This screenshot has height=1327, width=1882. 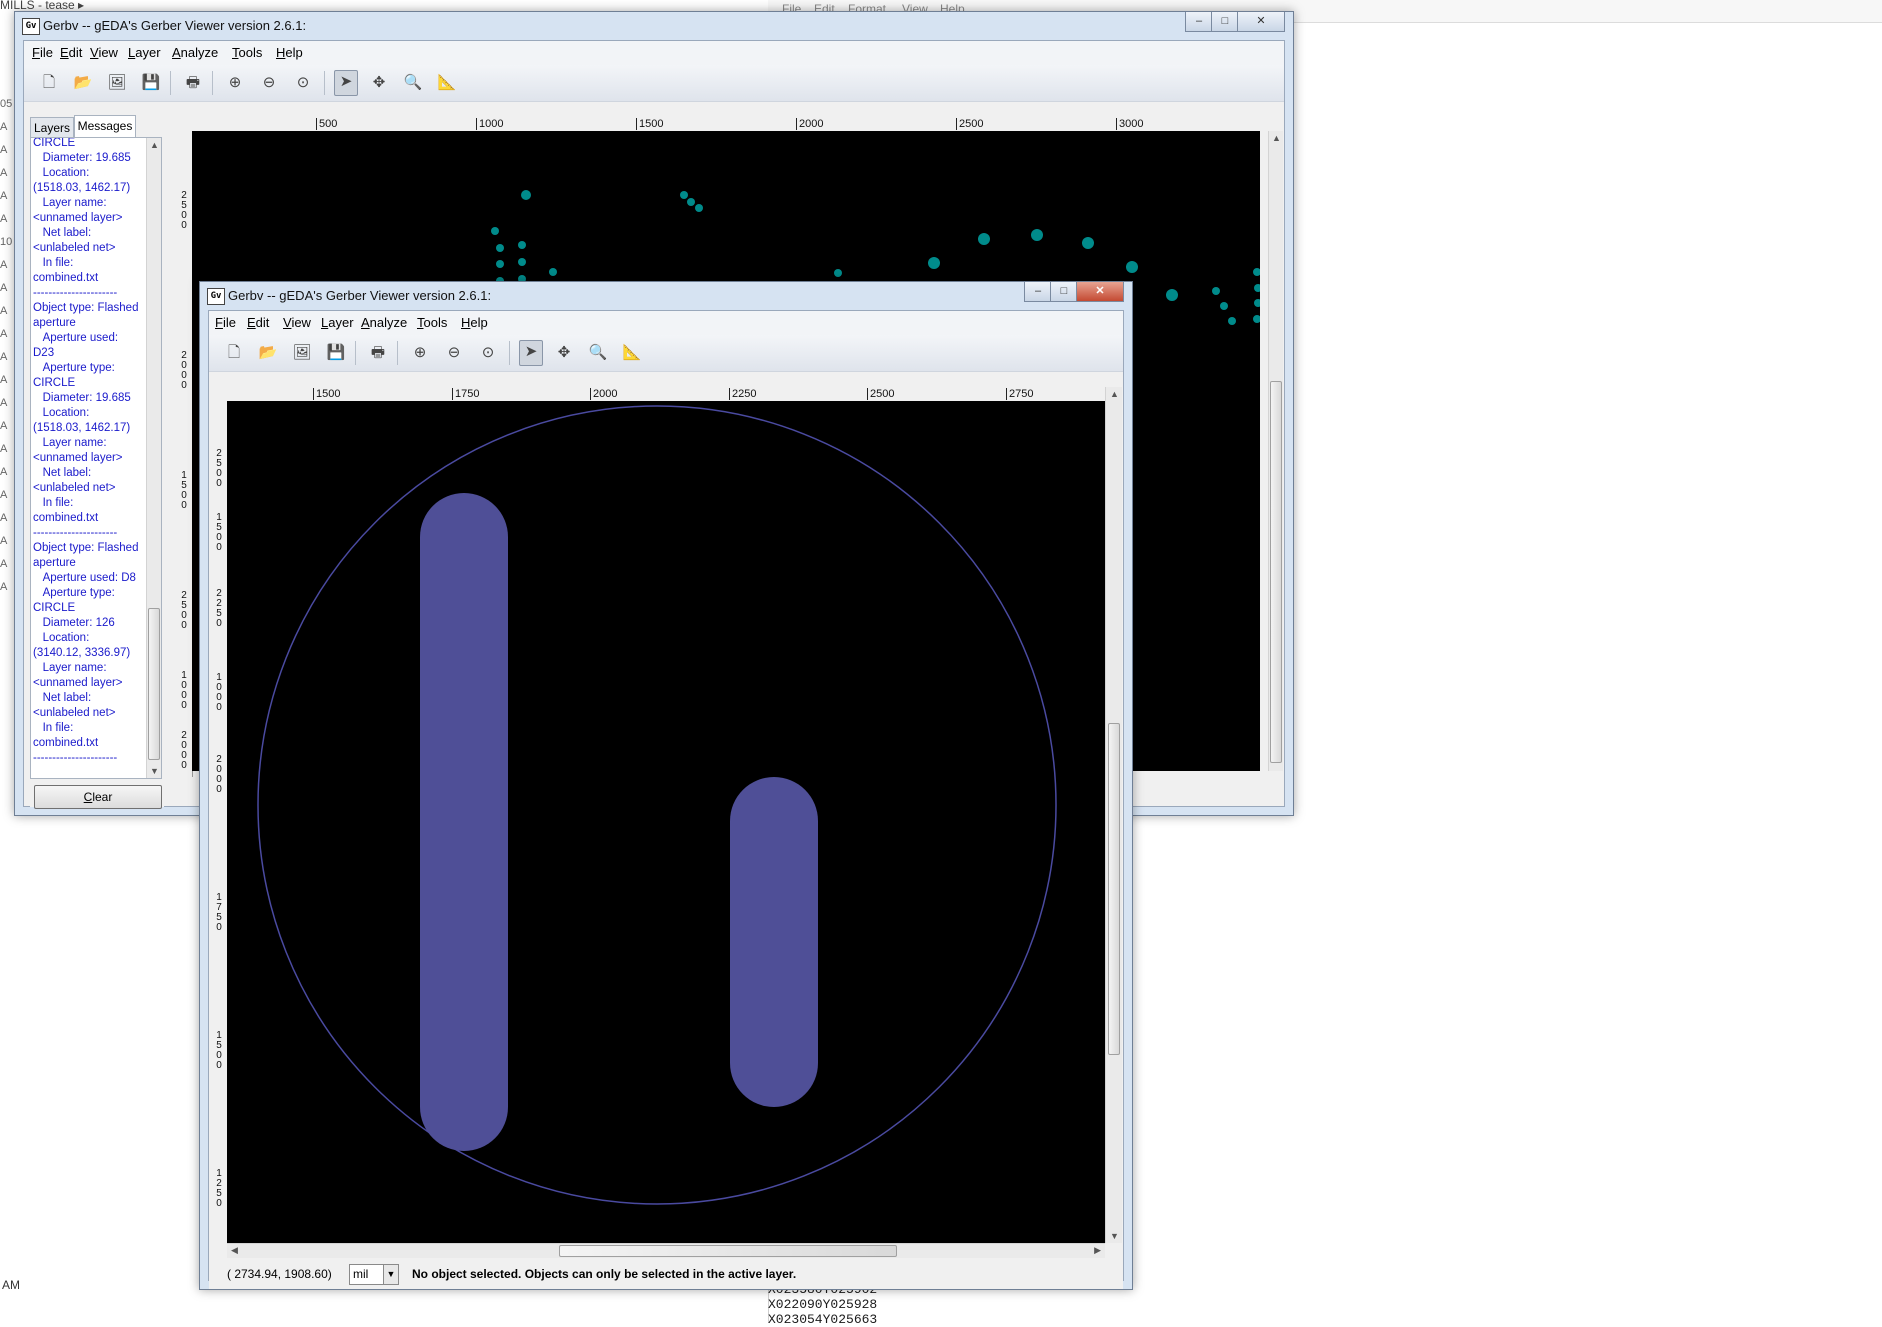 I want to click on tab-layers: Layers, so click(x=52, y=127).